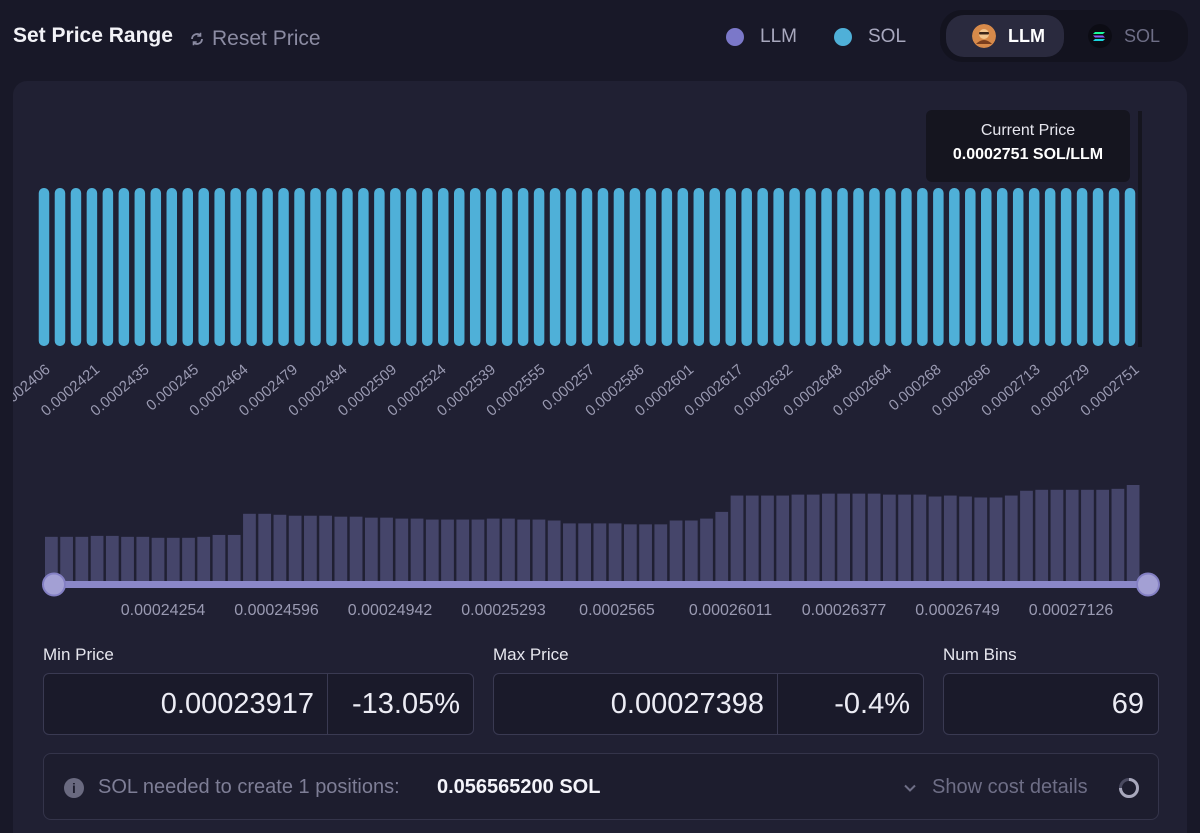  Describe the element at coordinates (735, 37) in the screenshot. I see `legend-dot-icon` at that location.